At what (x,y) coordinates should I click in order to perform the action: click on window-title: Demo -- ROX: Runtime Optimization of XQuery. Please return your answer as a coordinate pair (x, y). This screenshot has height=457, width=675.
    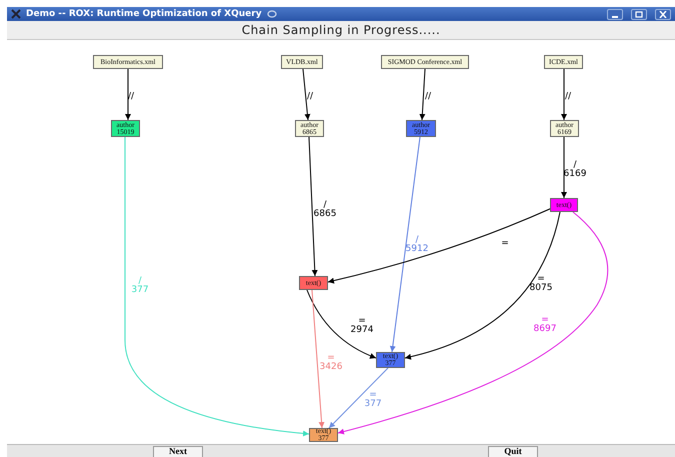
    Looking at the image, I should click on (144, 14).